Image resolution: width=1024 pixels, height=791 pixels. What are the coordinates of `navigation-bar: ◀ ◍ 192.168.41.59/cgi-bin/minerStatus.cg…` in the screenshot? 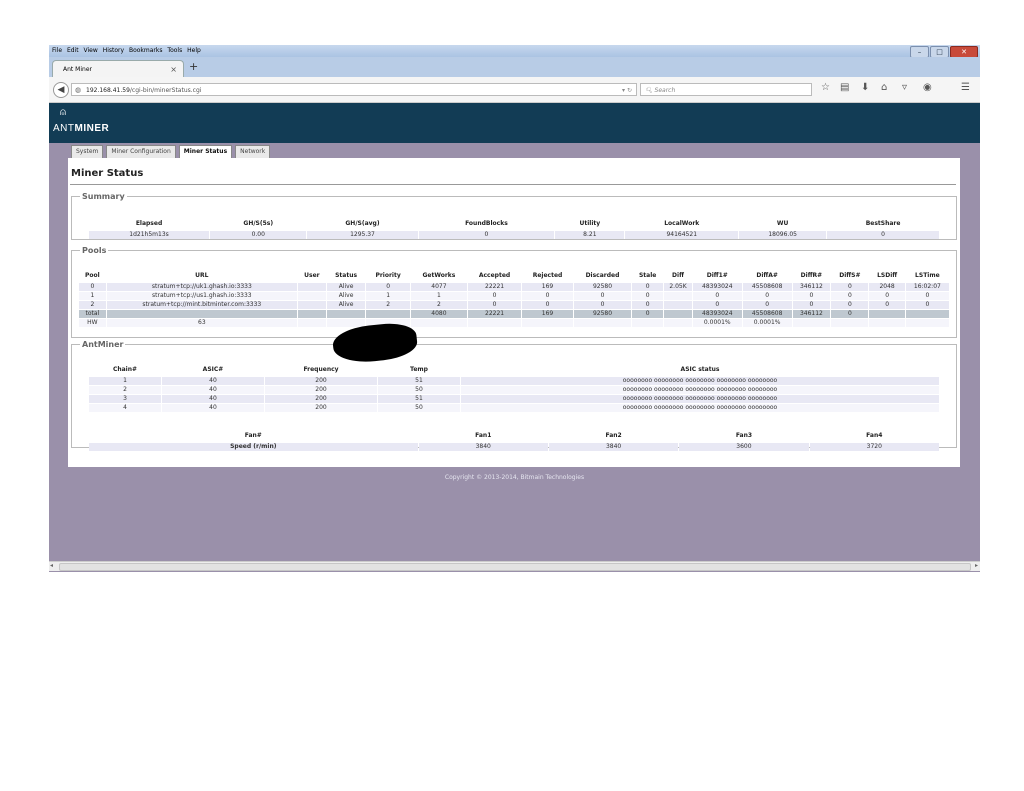 It's located at (514, 90).